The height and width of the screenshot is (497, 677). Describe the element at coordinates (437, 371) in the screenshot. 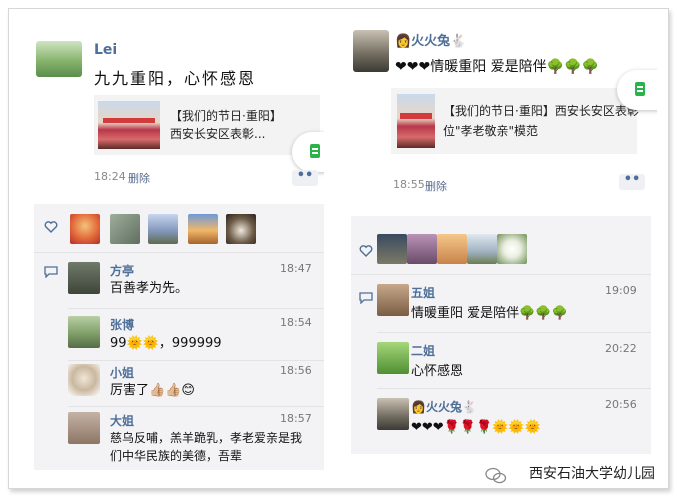

I see `comment-text: 心怀感恩` at that location.